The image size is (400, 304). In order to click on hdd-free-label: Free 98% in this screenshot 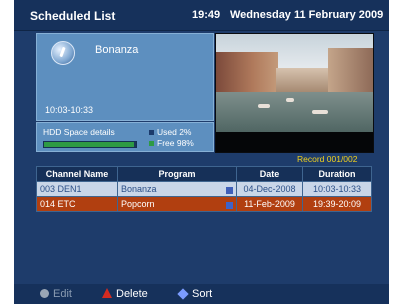, I will do `click(175, 143)`.